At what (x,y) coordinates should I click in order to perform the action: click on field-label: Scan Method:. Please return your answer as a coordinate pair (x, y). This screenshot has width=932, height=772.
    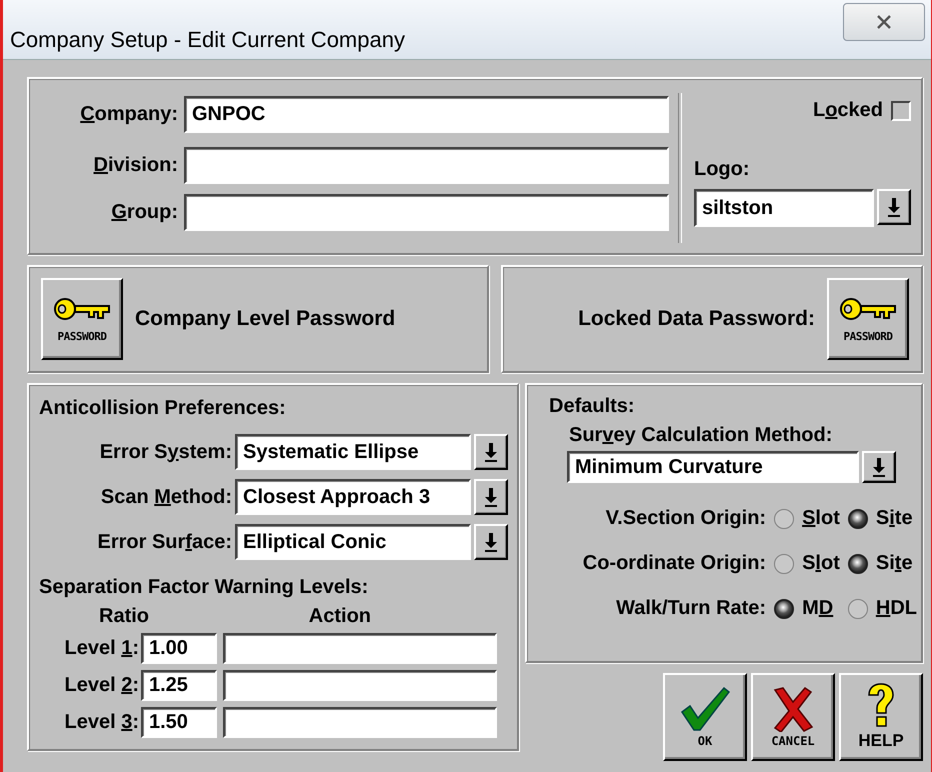
    Looking at the image, I should click on (166, 497).